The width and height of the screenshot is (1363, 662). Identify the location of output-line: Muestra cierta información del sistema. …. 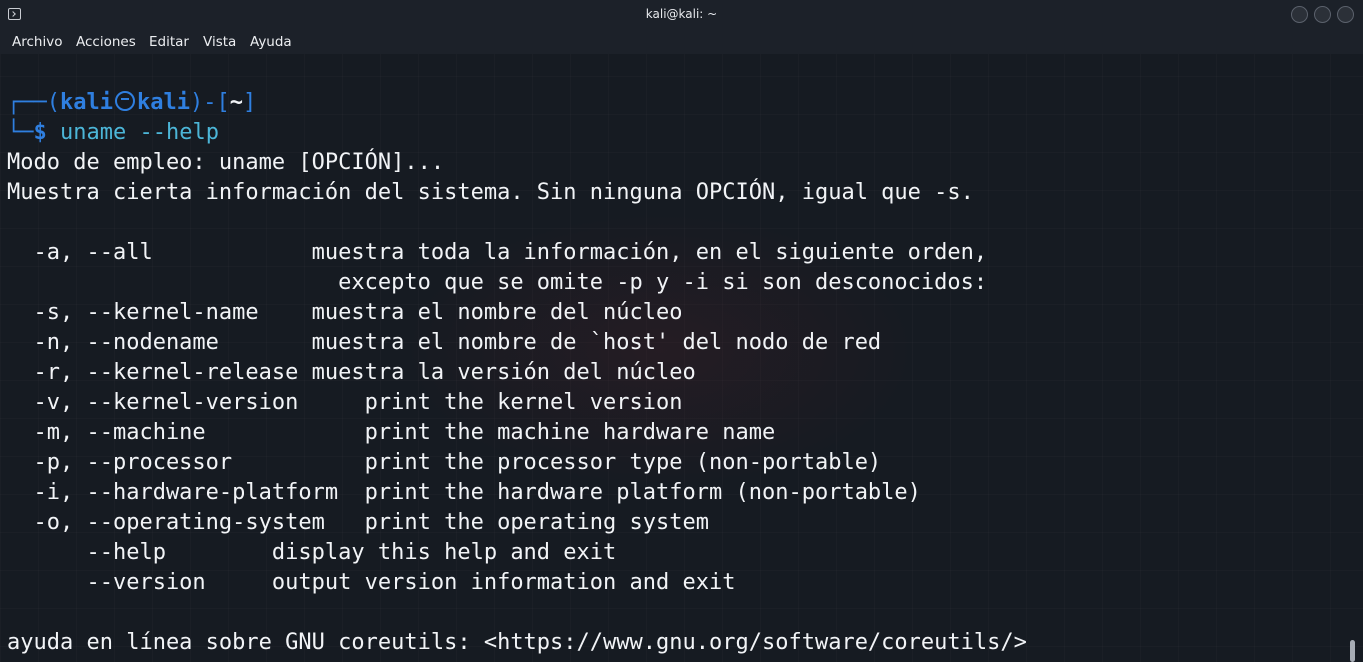
(490, 192).